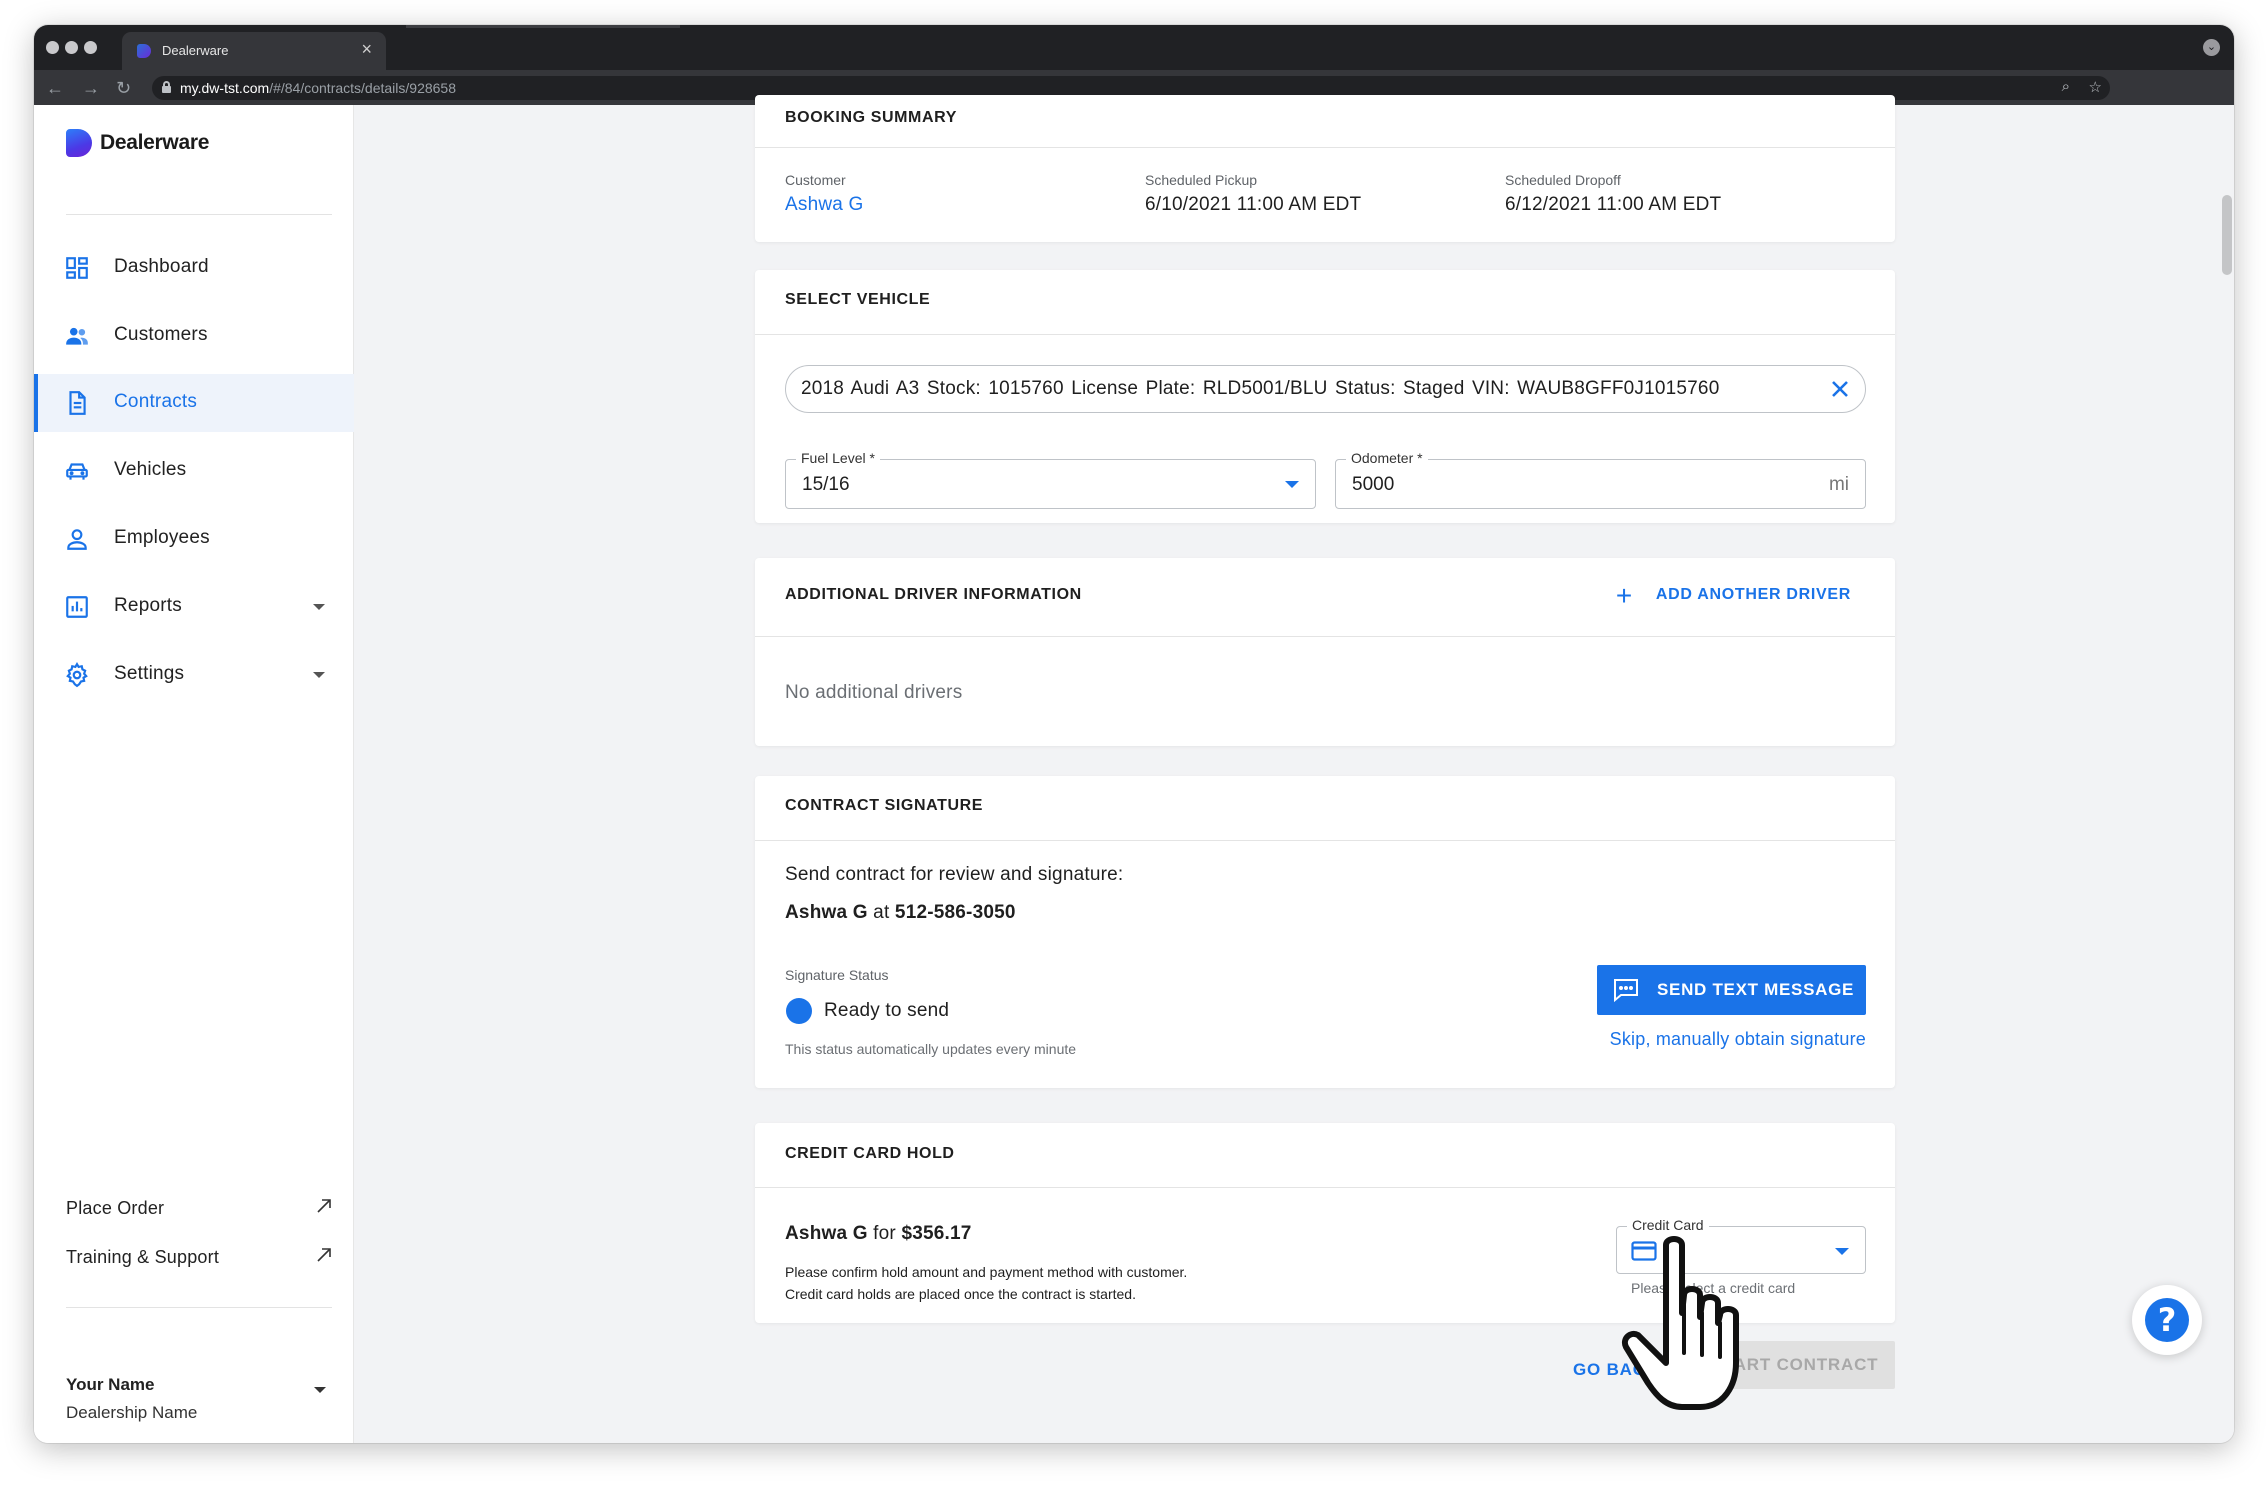  I want to click on tab-strip-highlight, so click(543, 26).